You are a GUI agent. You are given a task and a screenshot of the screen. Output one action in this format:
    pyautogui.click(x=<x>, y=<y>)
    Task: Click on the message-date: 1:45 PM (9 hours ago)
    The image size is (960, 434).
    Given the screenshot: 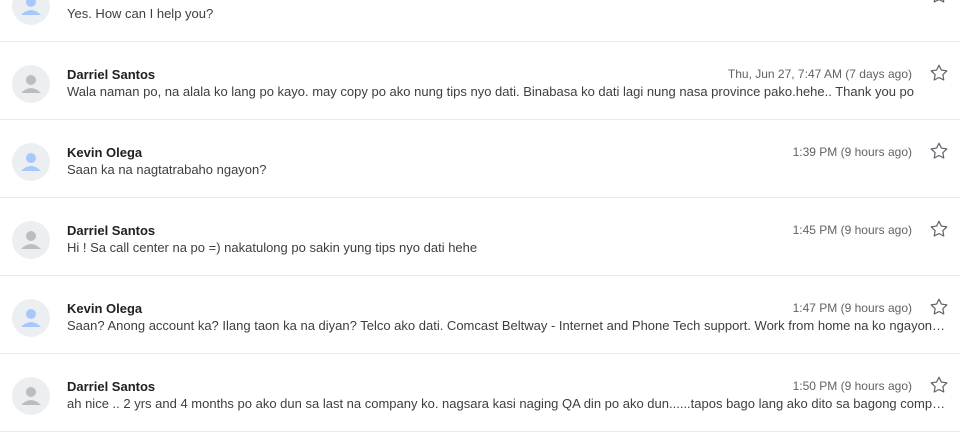 What is the action you would take?
    pyautogui.click(x=852, y=230)
    